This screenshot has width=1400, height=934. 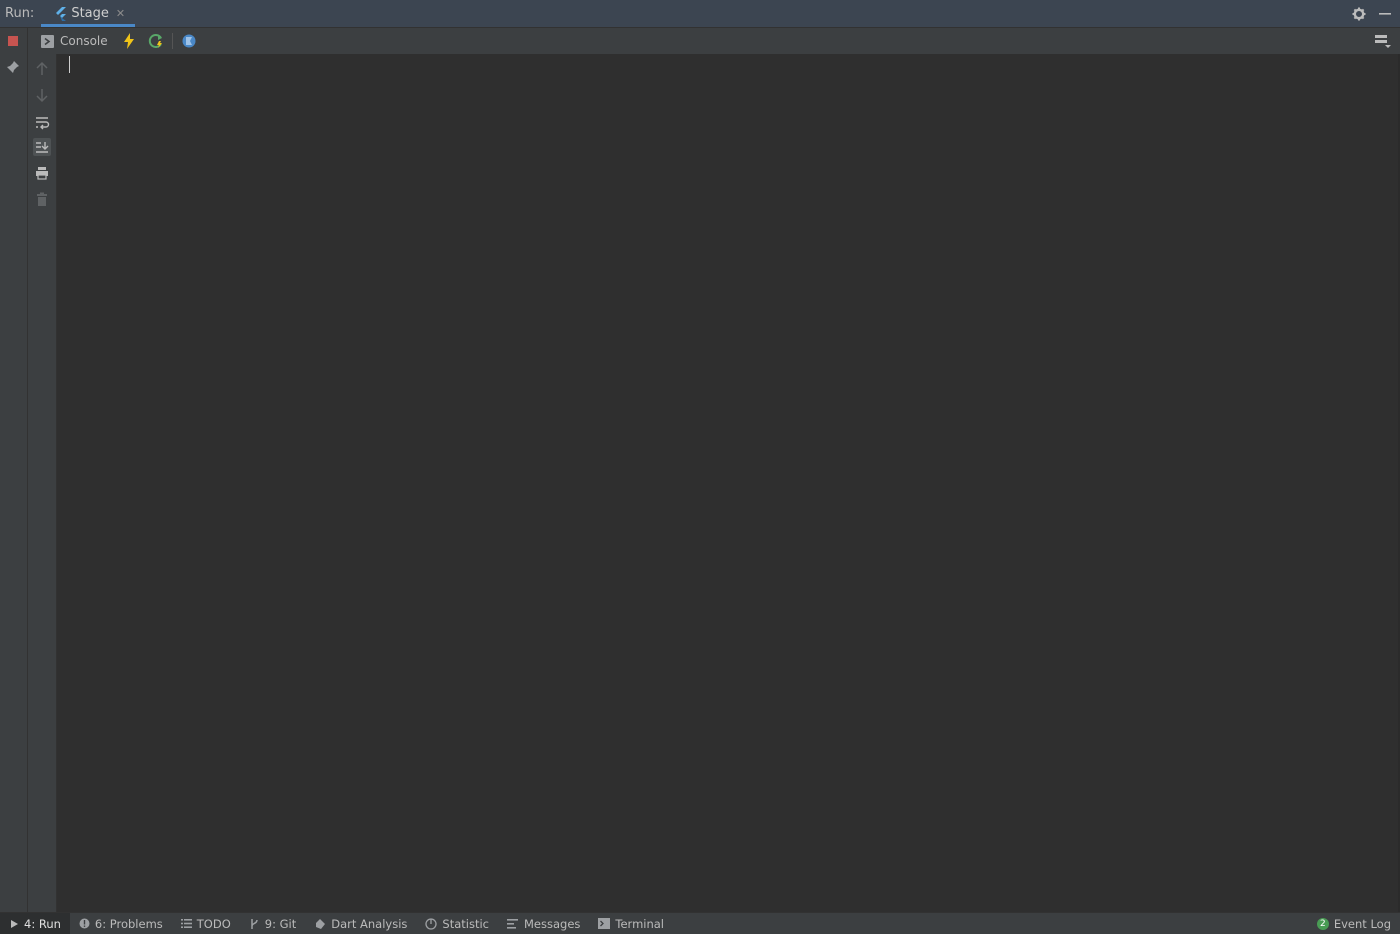 I want to click on dart-icon, so click(x=320, y=924).